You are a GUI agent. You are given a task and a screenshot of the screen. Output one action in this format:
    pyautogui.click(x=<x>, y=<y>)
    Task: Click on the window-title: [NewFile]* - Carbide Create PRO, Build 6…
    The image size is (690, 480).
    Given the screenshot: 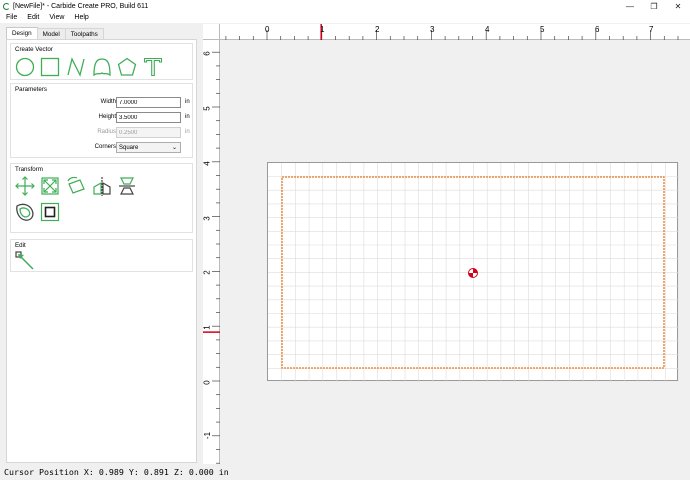 What is the action you would take?
    pyautogui.click(x=81, y=6)
    